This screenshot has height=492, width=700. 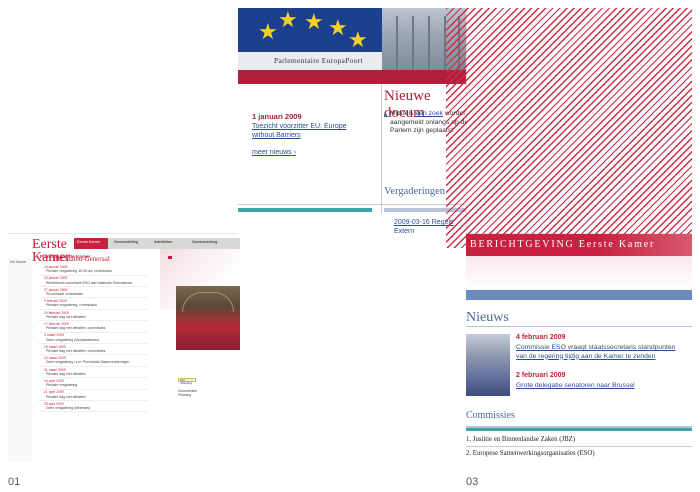 I want to click on news-date: 4 februari 2009, so click(x=541, y=337).